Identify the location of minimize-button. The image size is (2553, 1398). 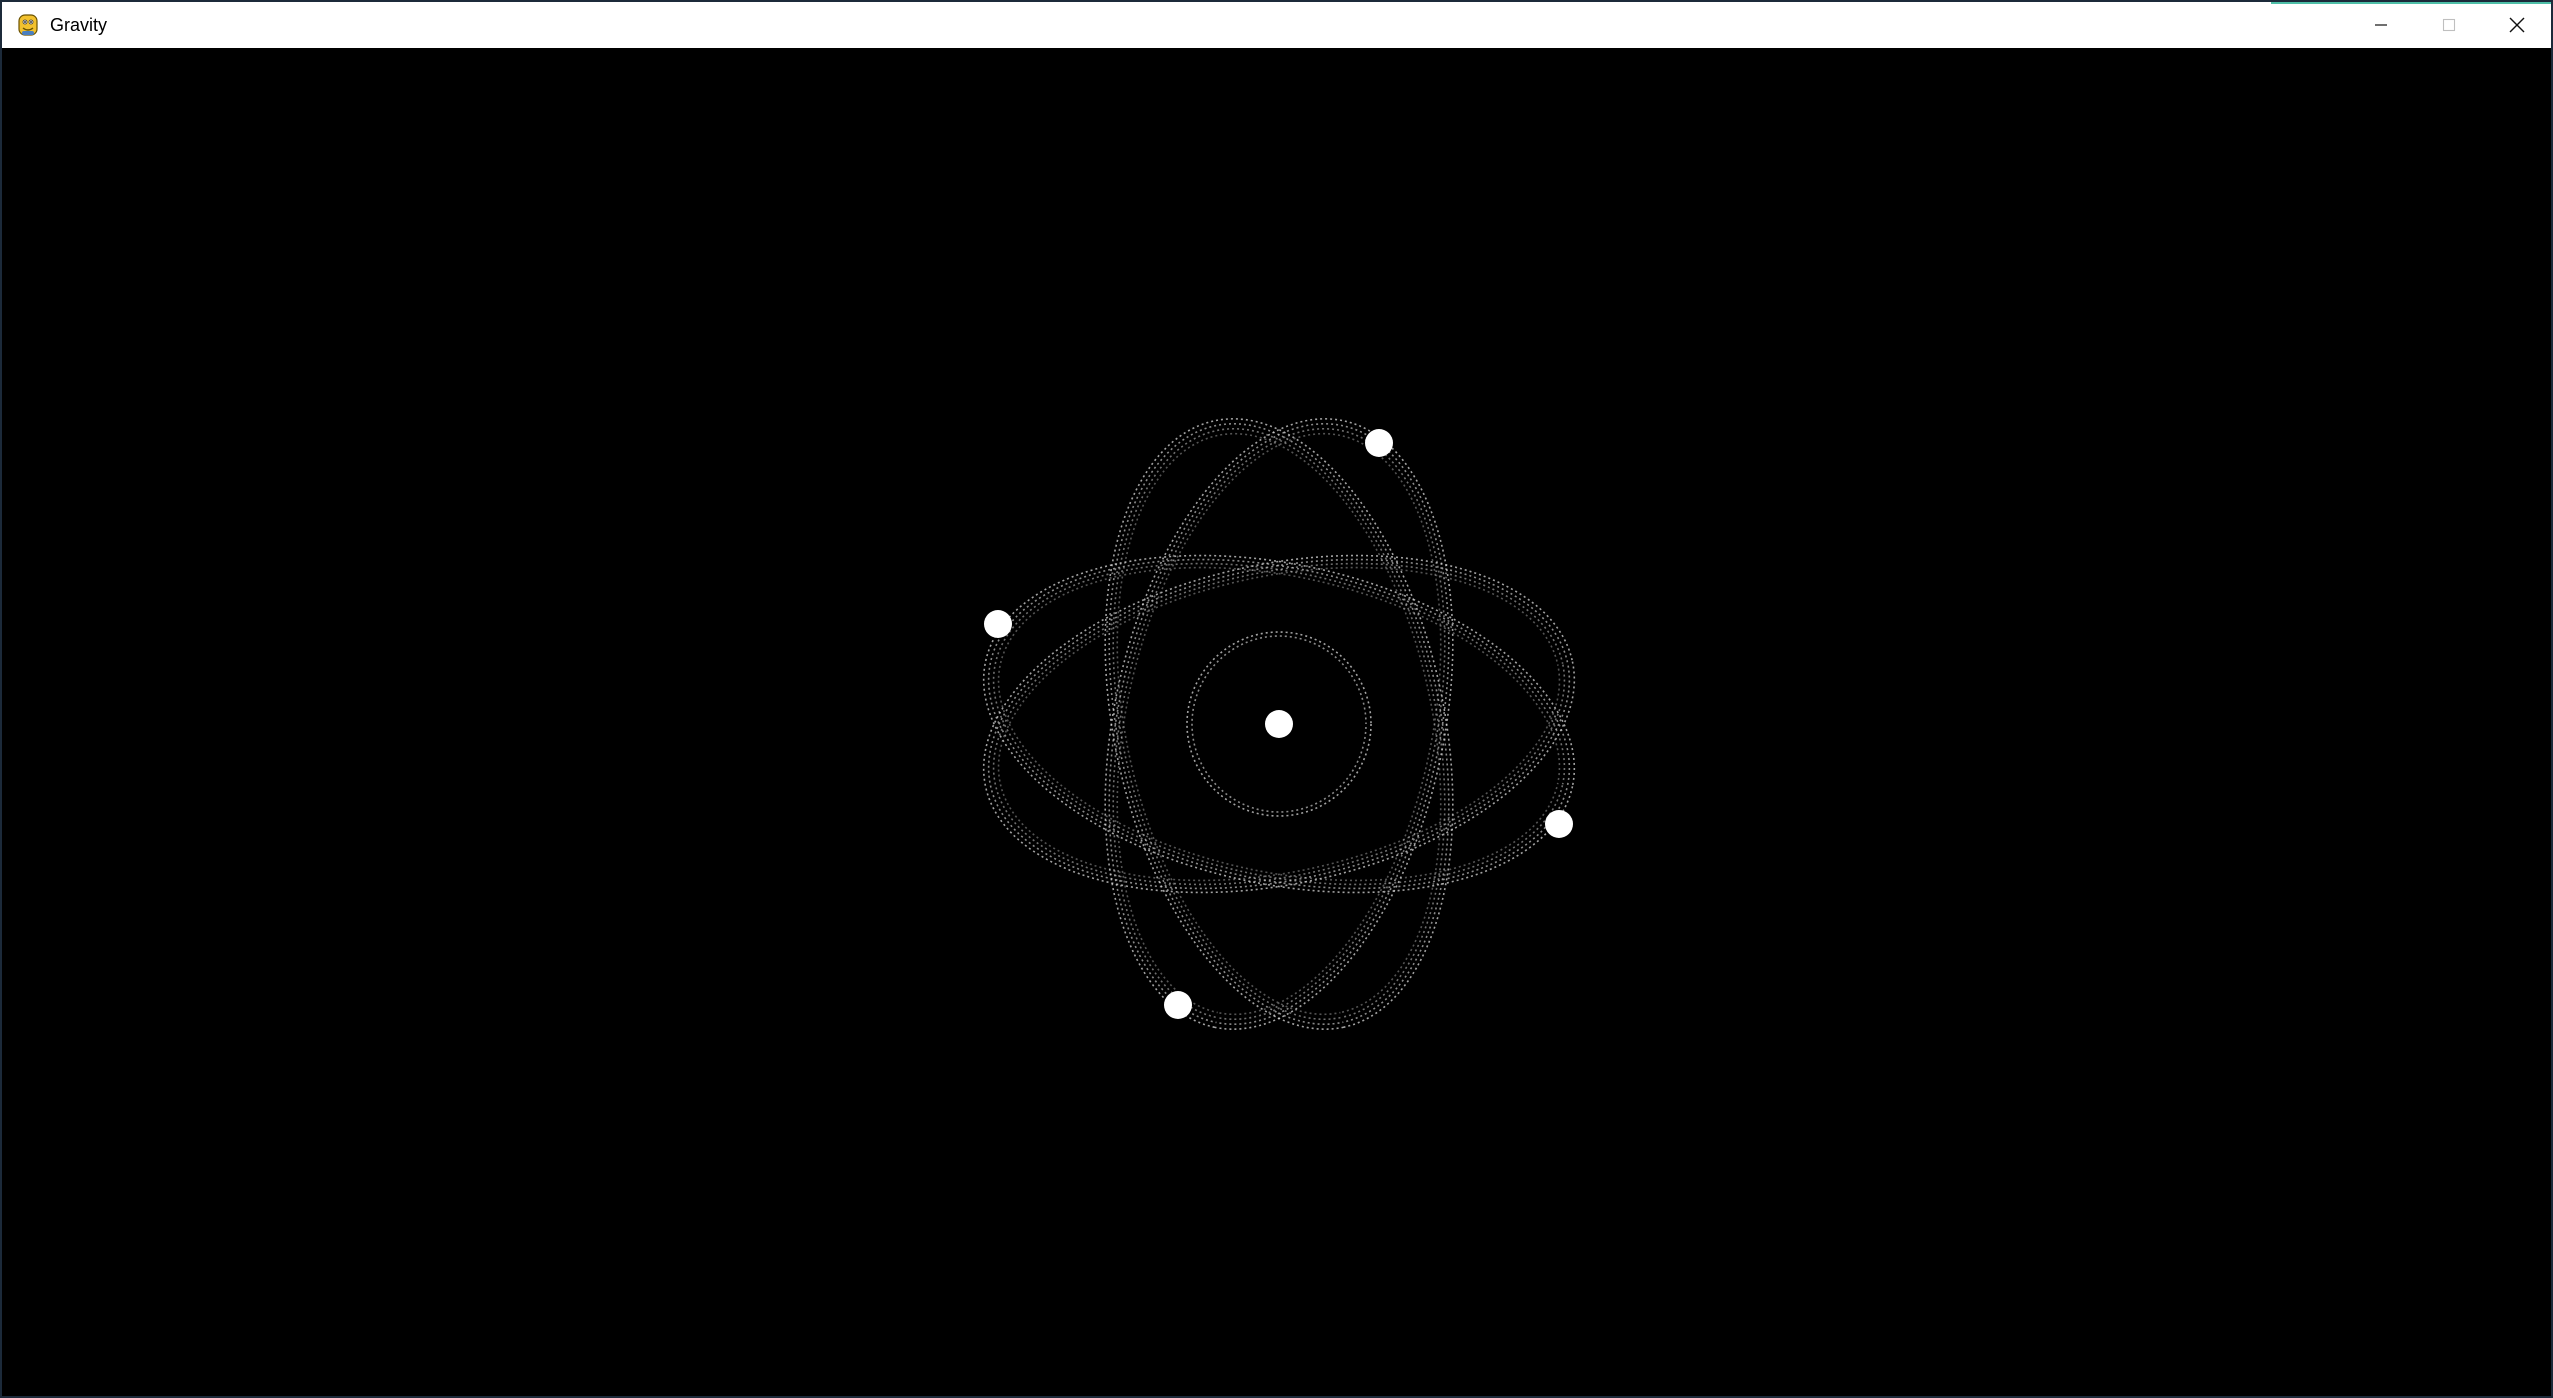
(2381, 25).